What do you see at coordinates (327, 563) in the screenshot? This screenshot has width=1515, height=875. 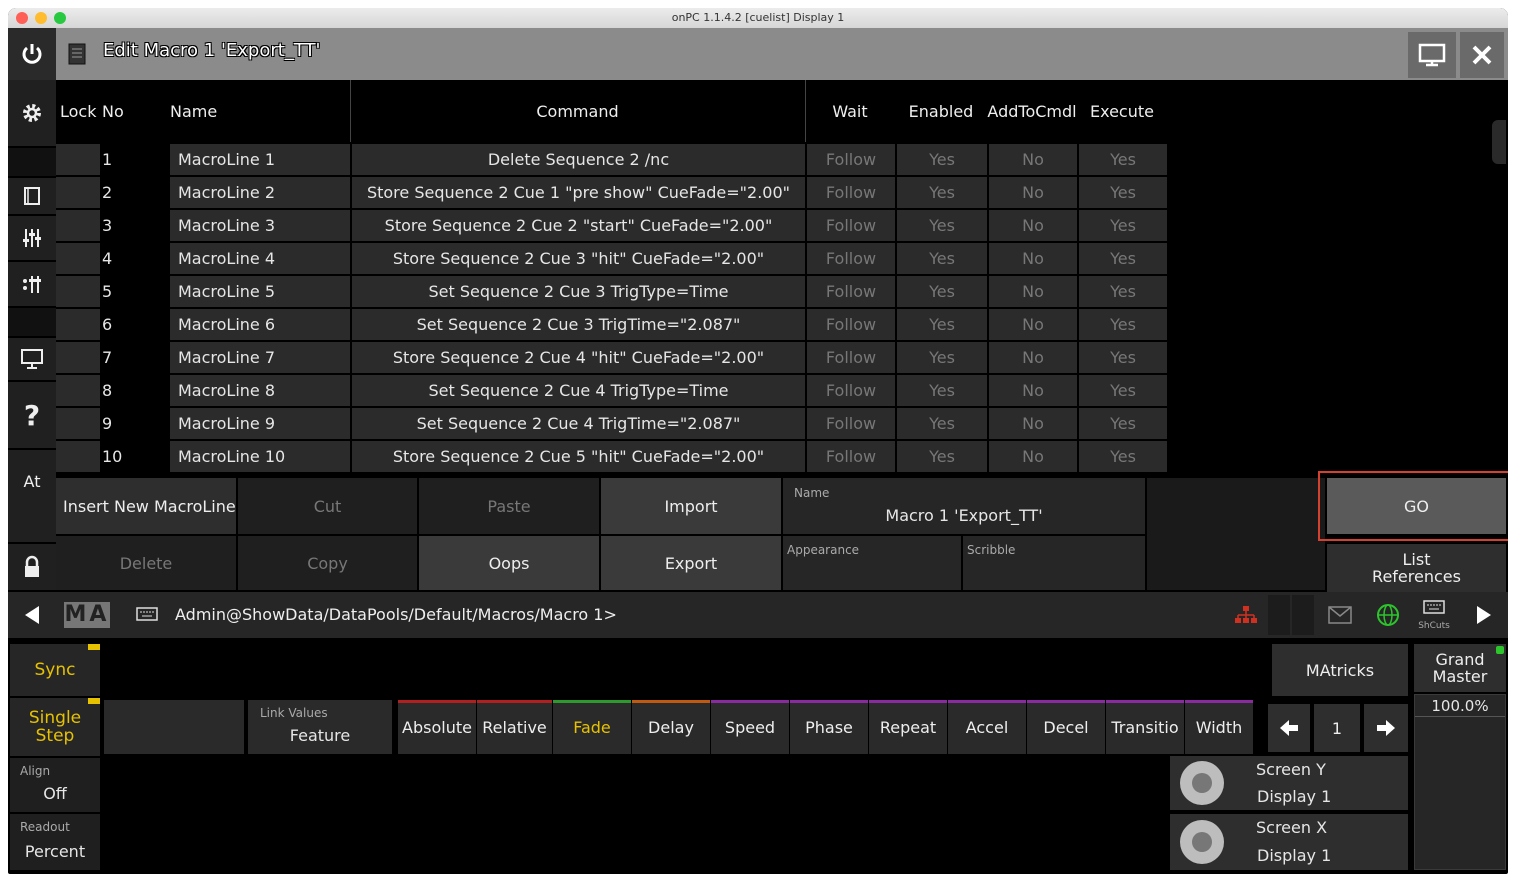 I see `copy-button: Copy` at bounding box center [327, 563].